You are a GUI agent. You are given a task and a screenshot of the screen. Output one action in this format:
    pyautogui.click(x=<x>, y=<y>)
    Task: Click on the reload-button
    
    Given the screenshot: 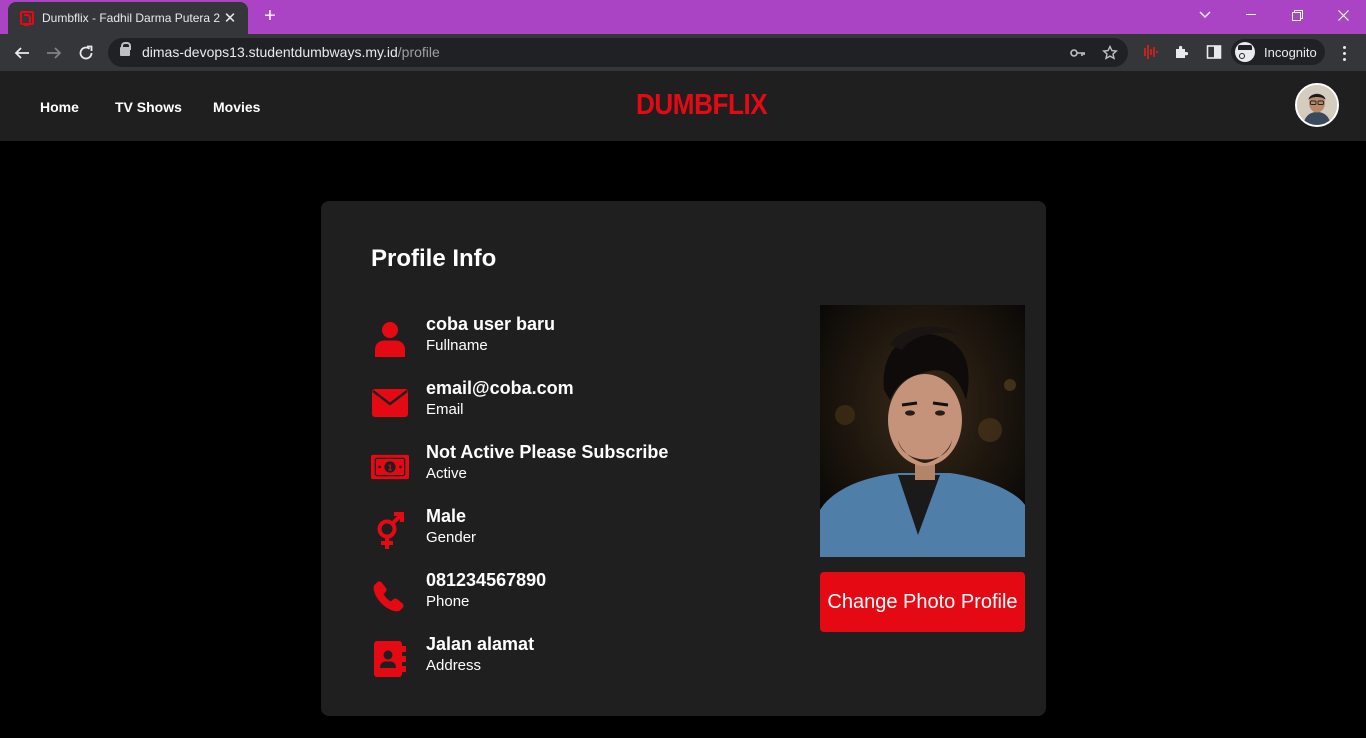 What is the action you would take?
    pyautogui.click(x=86, y=53)
    